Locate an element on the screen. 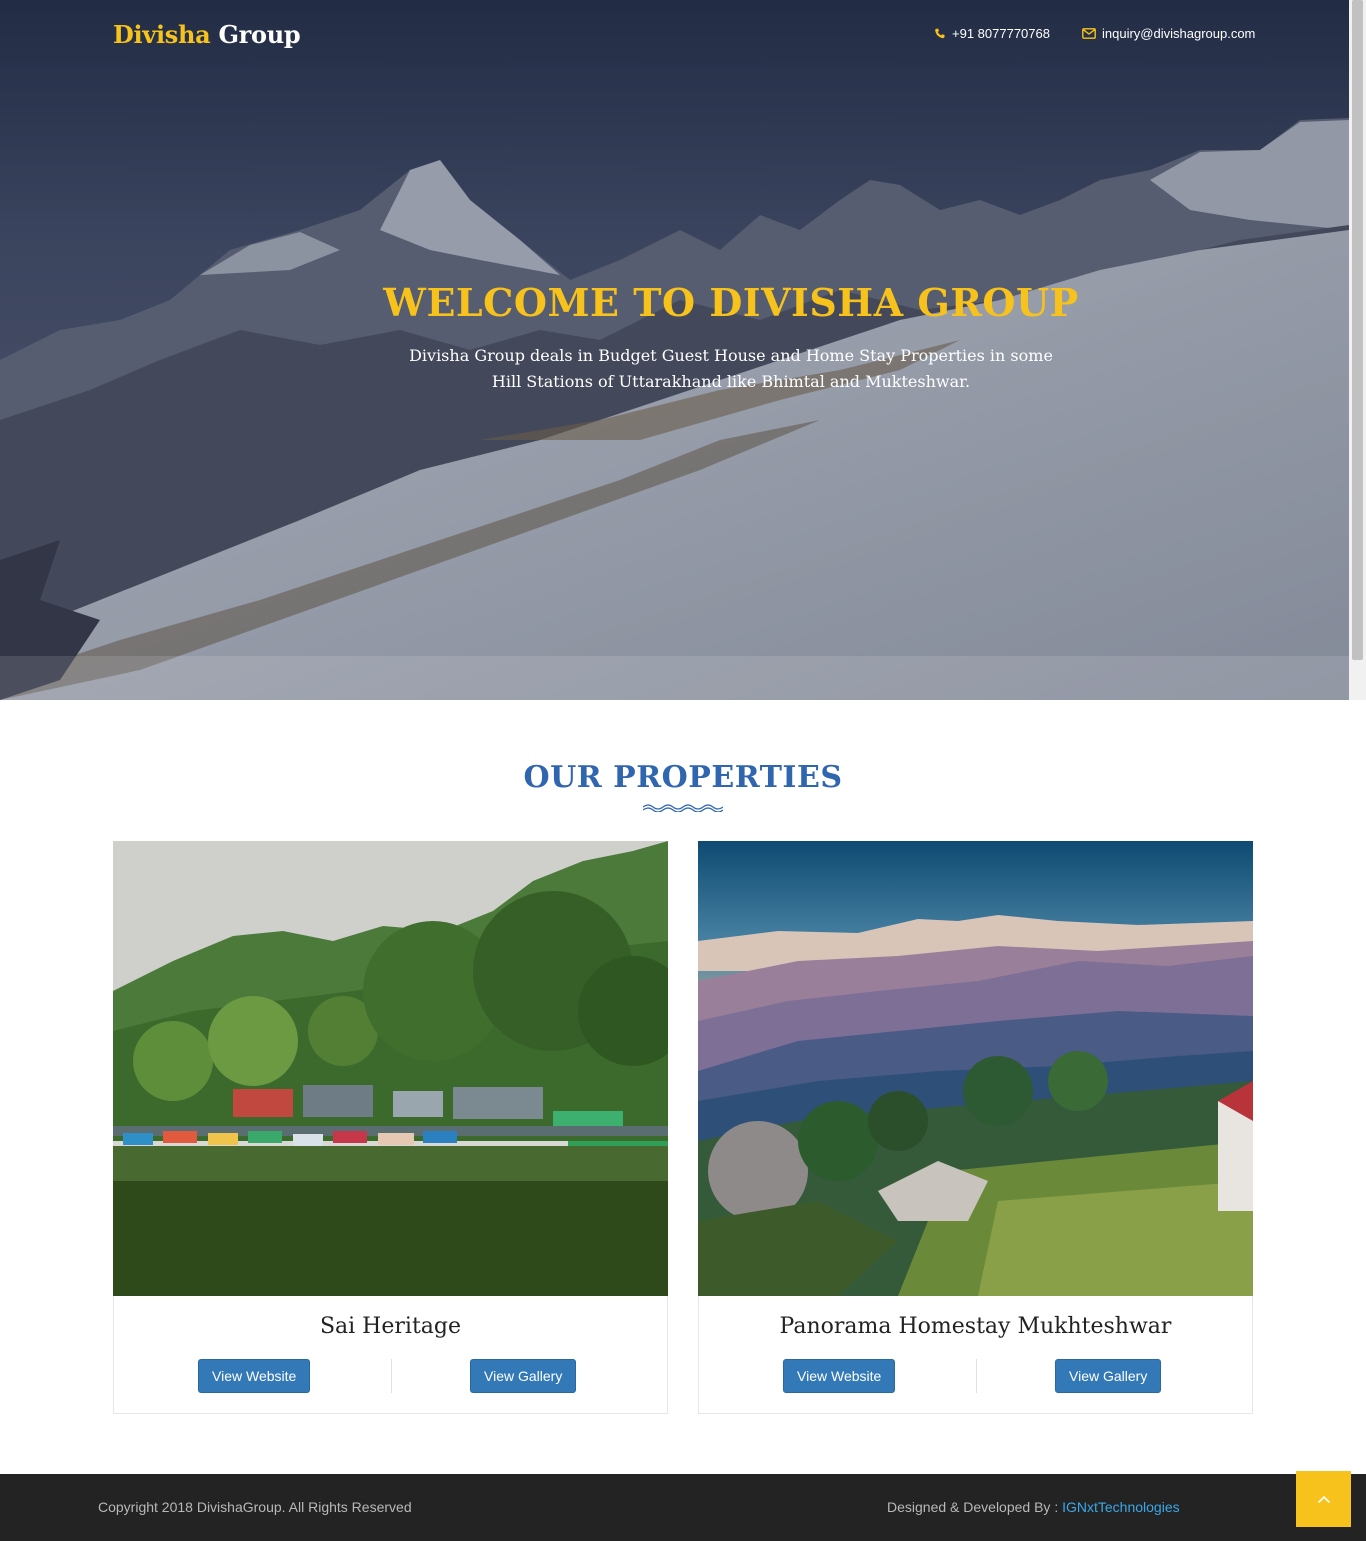 The height and width of the screenshot is (1541, 1366). header-email: inquiry@divishagroup.com is located at coordinates (1168, 33).